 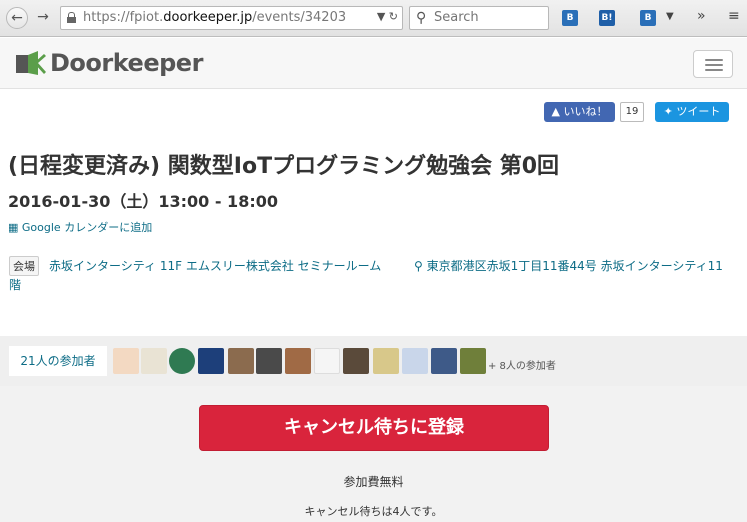 I want to click on pocket-icon: B, so click(x=648, y=18).